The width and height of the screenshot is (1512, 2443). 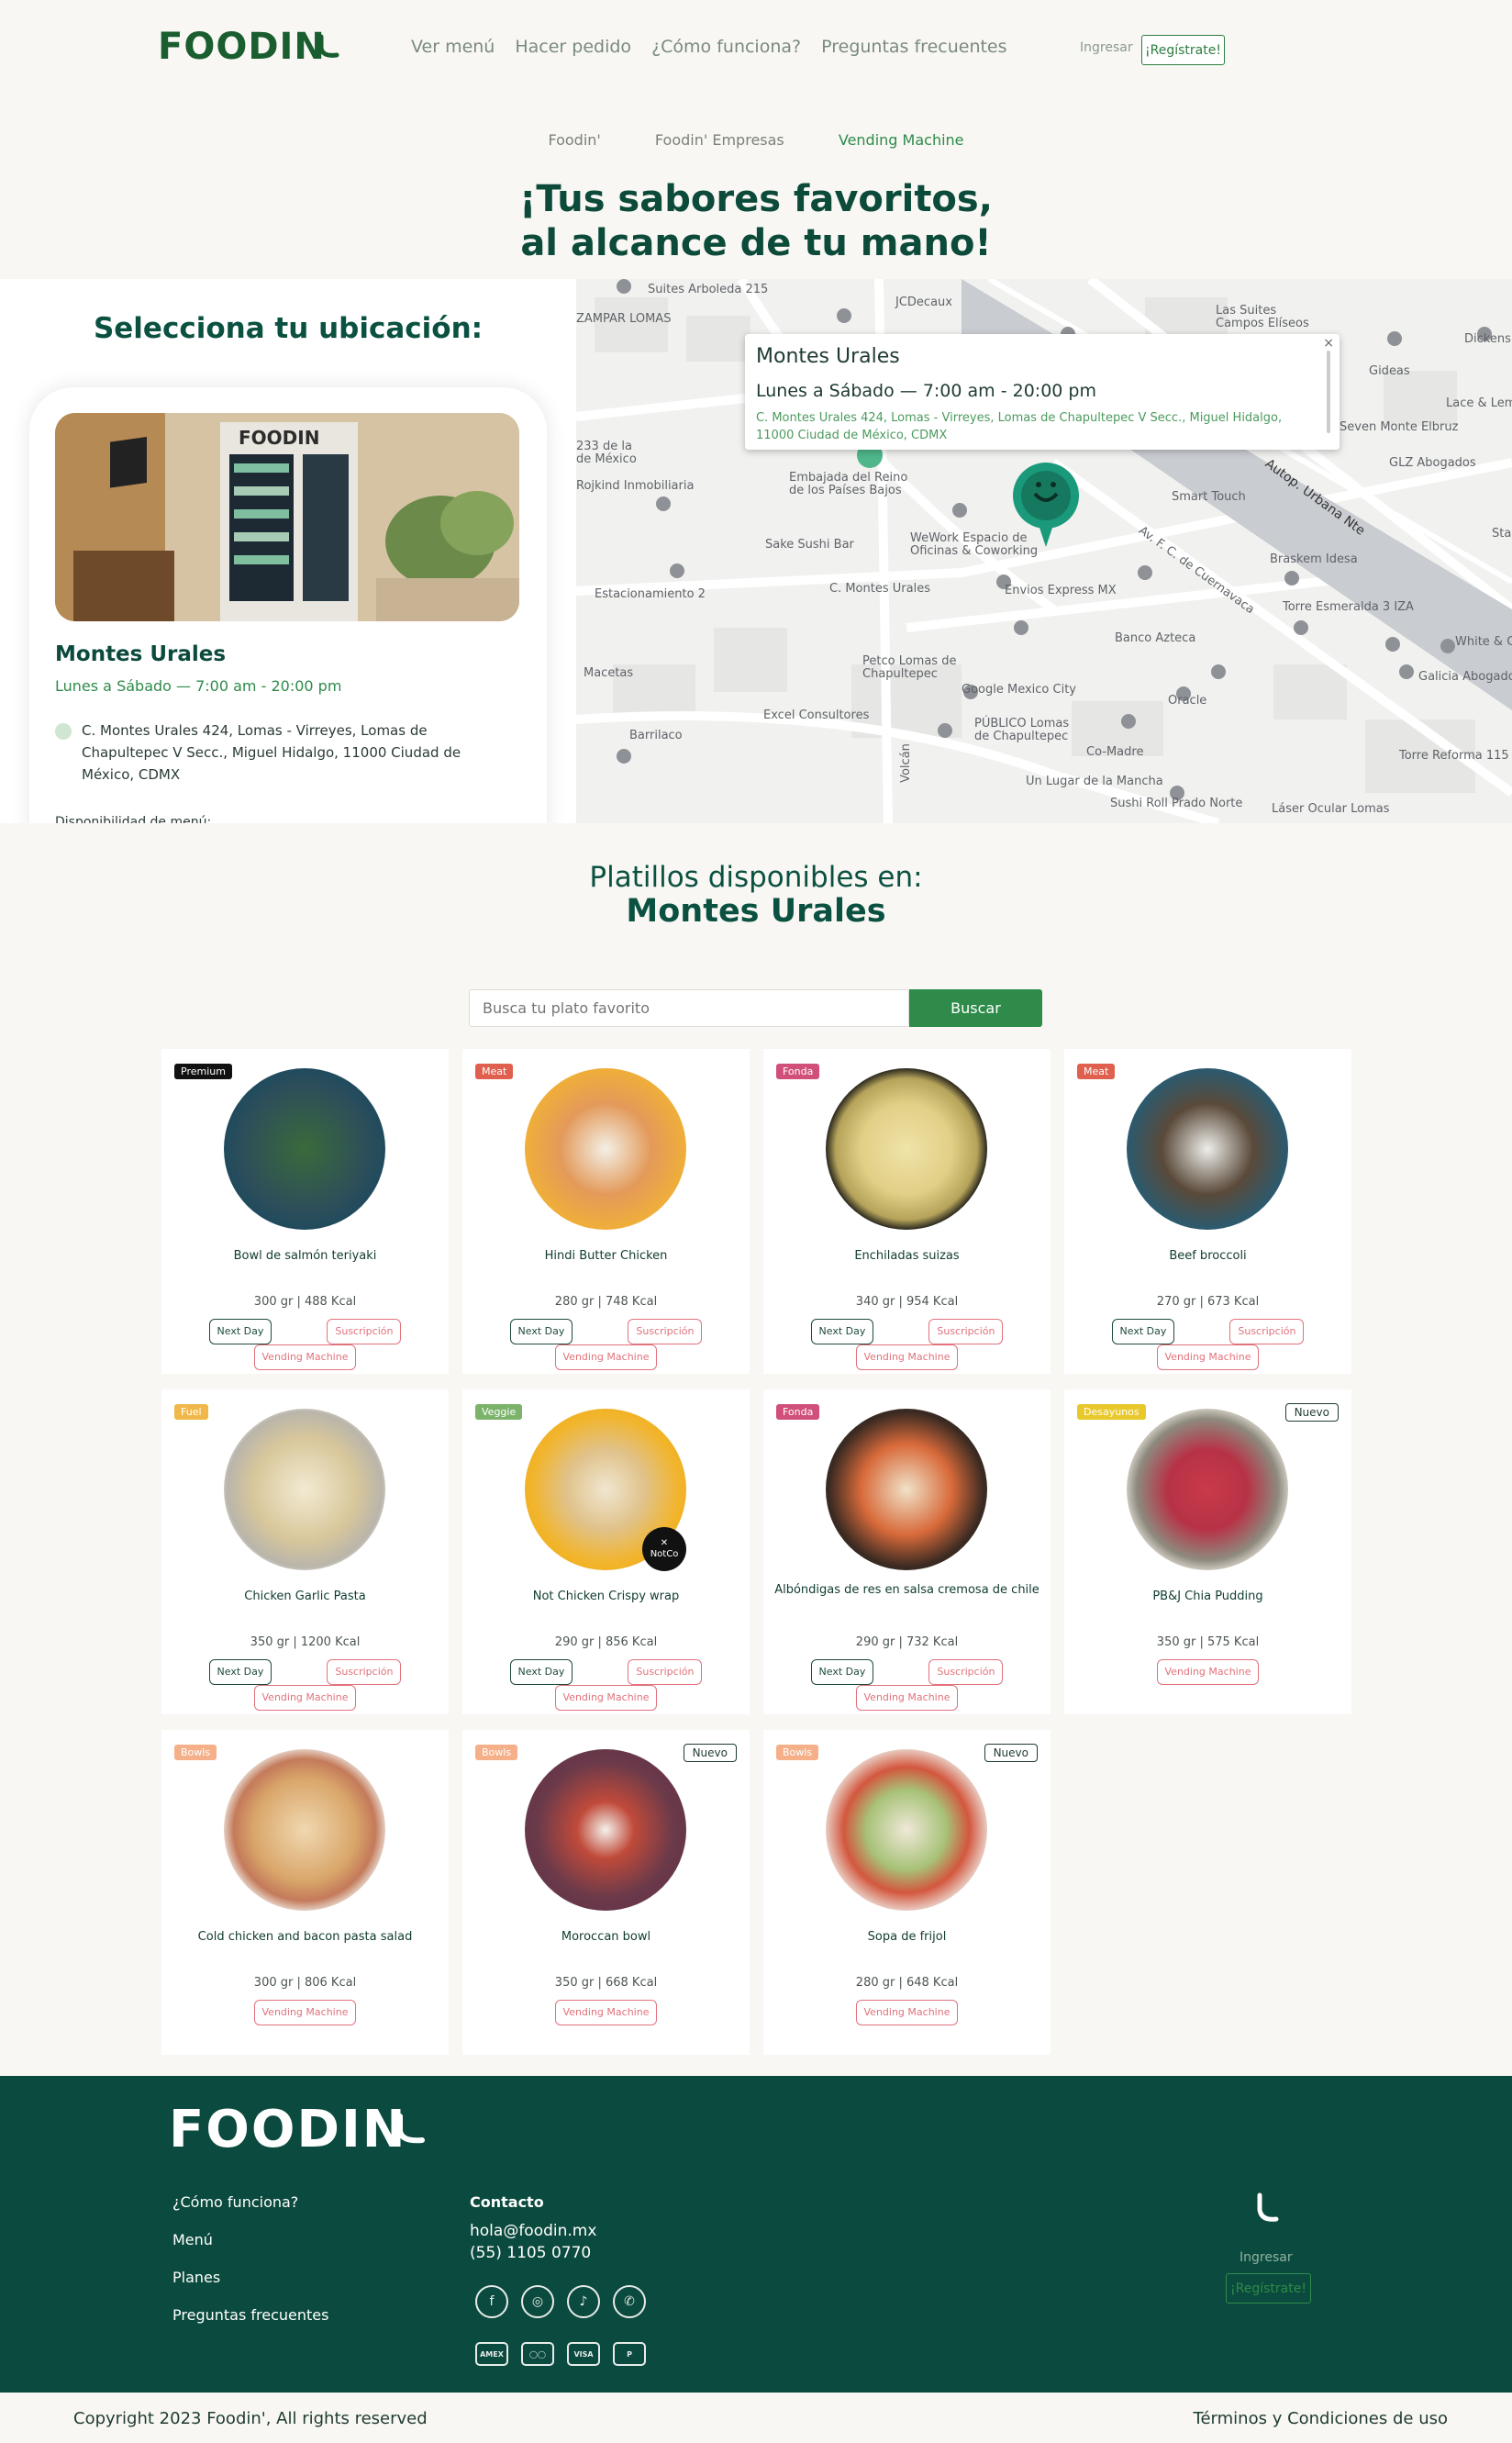 What do you see at coordinates (507, 2202) in the screenshot?
I see `contact-heading: Contacto` at bounding box center [507, 2202].